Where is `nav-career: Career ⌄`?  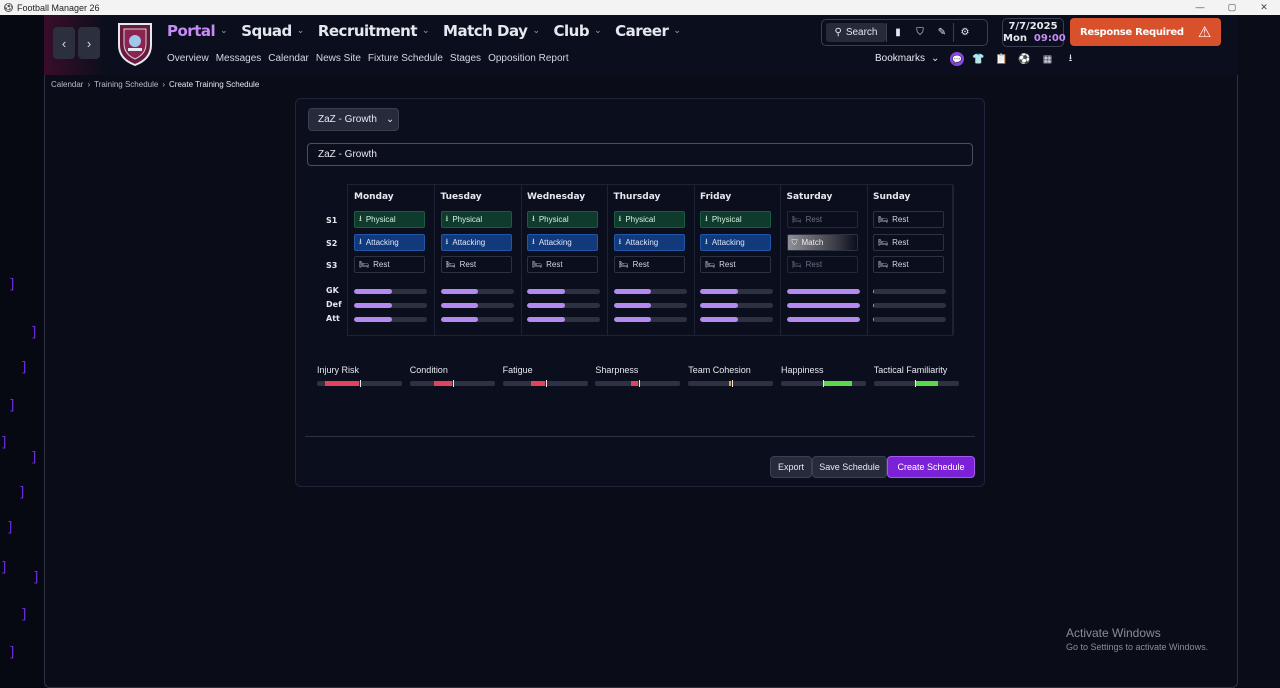
nav-career: Career ⌄ is located at coordinates (648, 31).